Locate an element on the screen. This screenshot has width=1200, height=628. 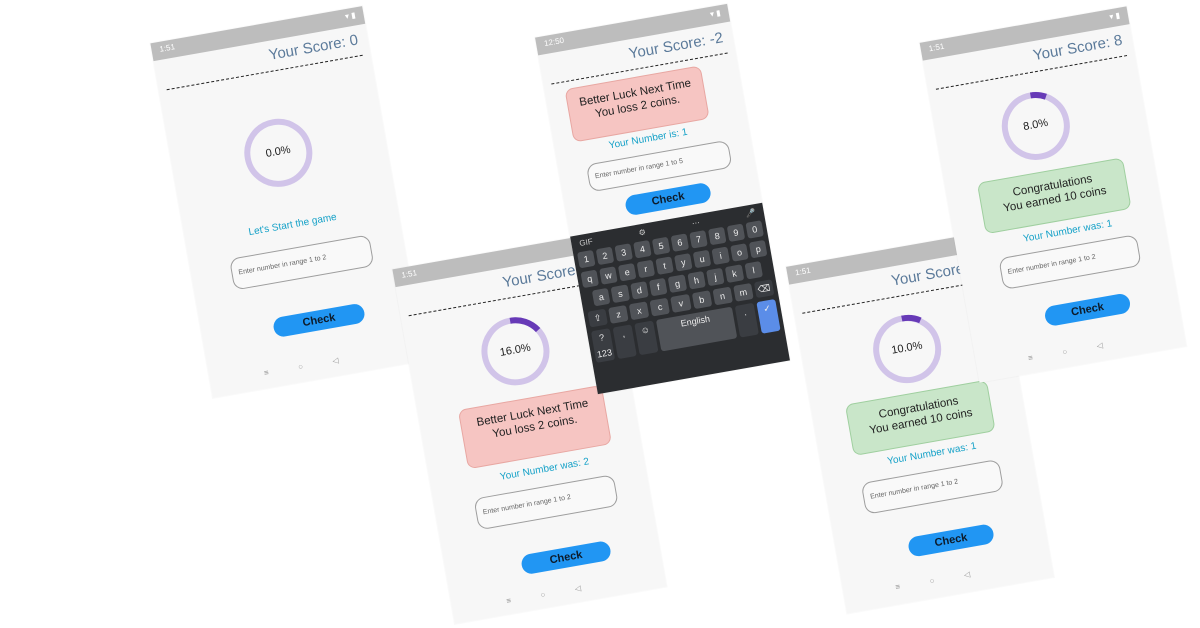
status-time: 12:50 is located at coordinates (554, 42).